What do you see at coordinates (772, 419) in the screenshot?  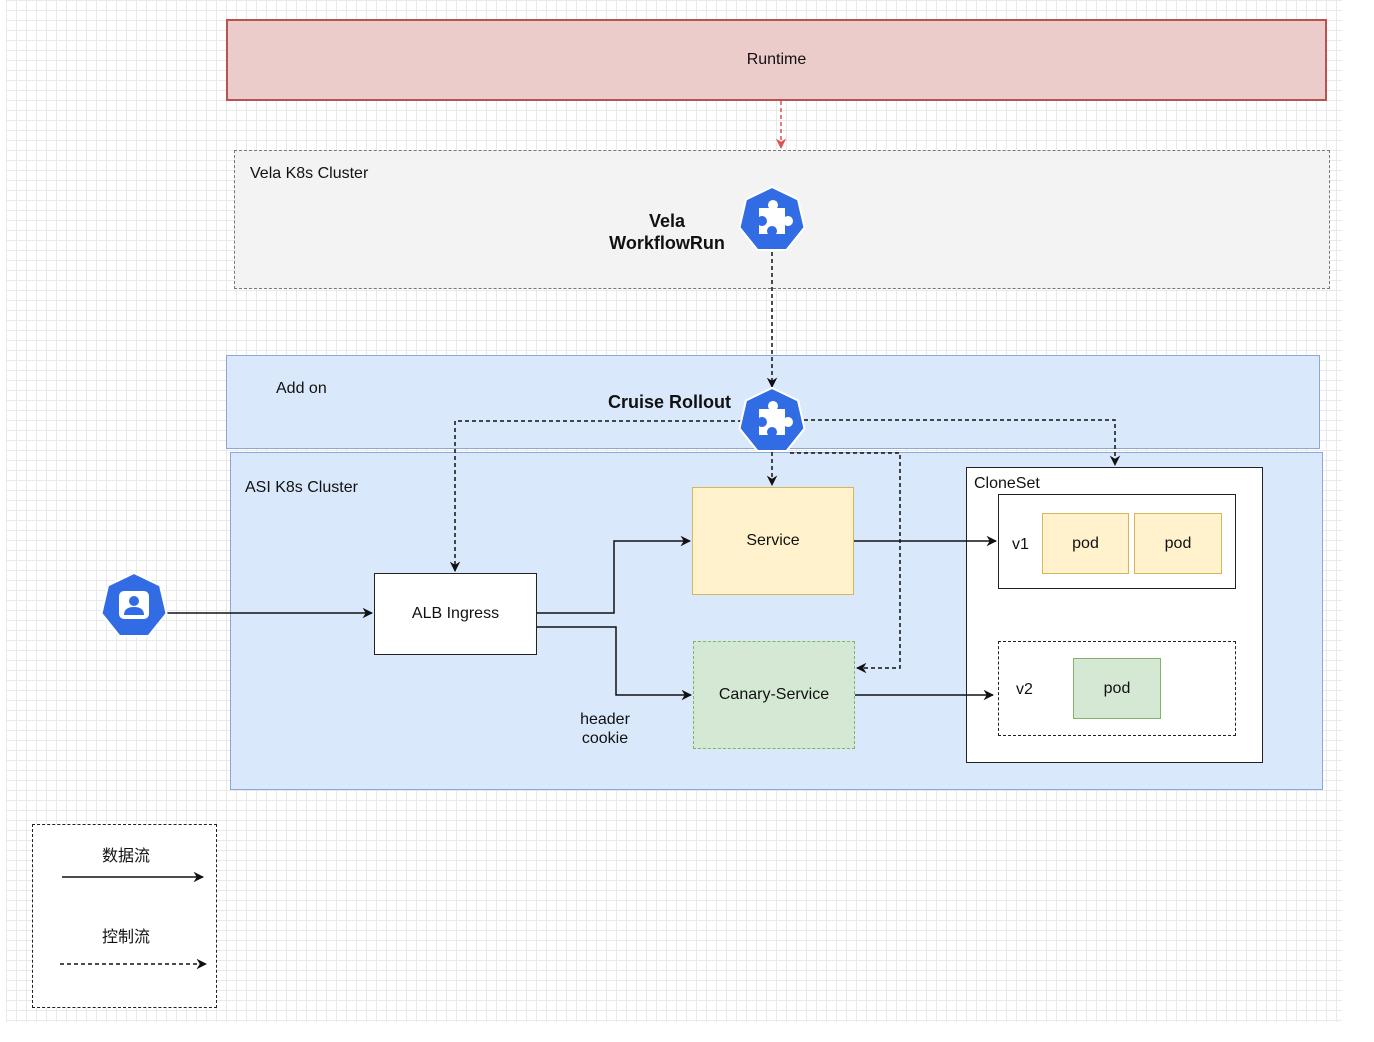 I see `rollout-puzzle-icon` at bounding box center [772, 419].